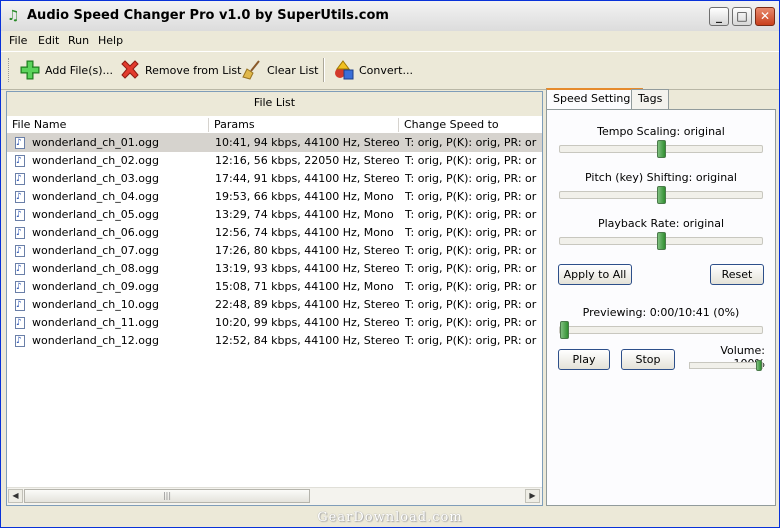 The image size is (780, 528). What do you see at coordinates (193, 70) in the screenshot?
I see `remove-label: Remove from List` at bounding box center [193, 70].